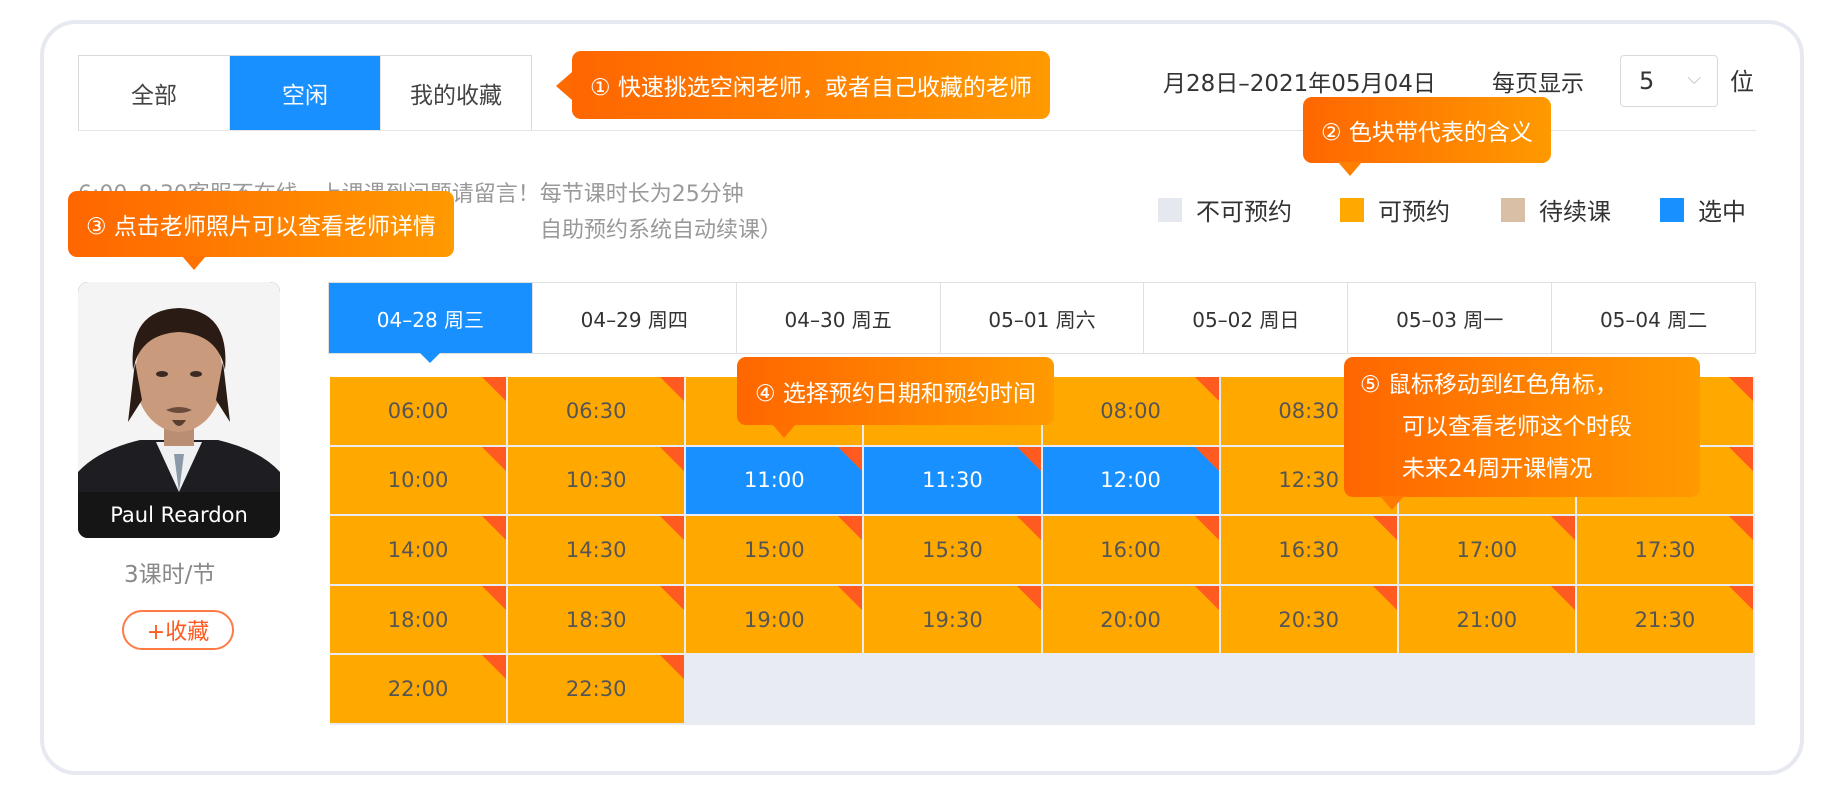  I want to click on time-slot: 18:30, so click(596, 619).